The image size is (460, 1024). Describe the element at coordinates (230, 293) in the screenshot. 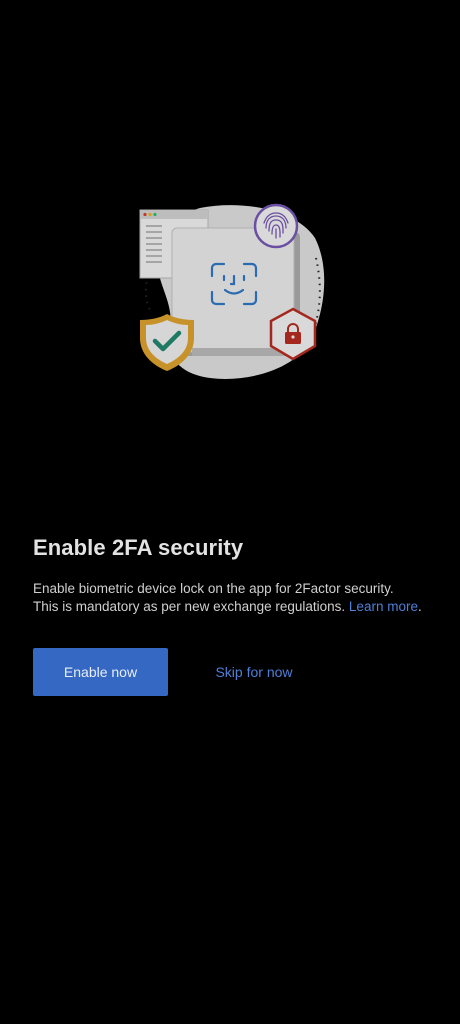

I see `security-illustration` at that location.